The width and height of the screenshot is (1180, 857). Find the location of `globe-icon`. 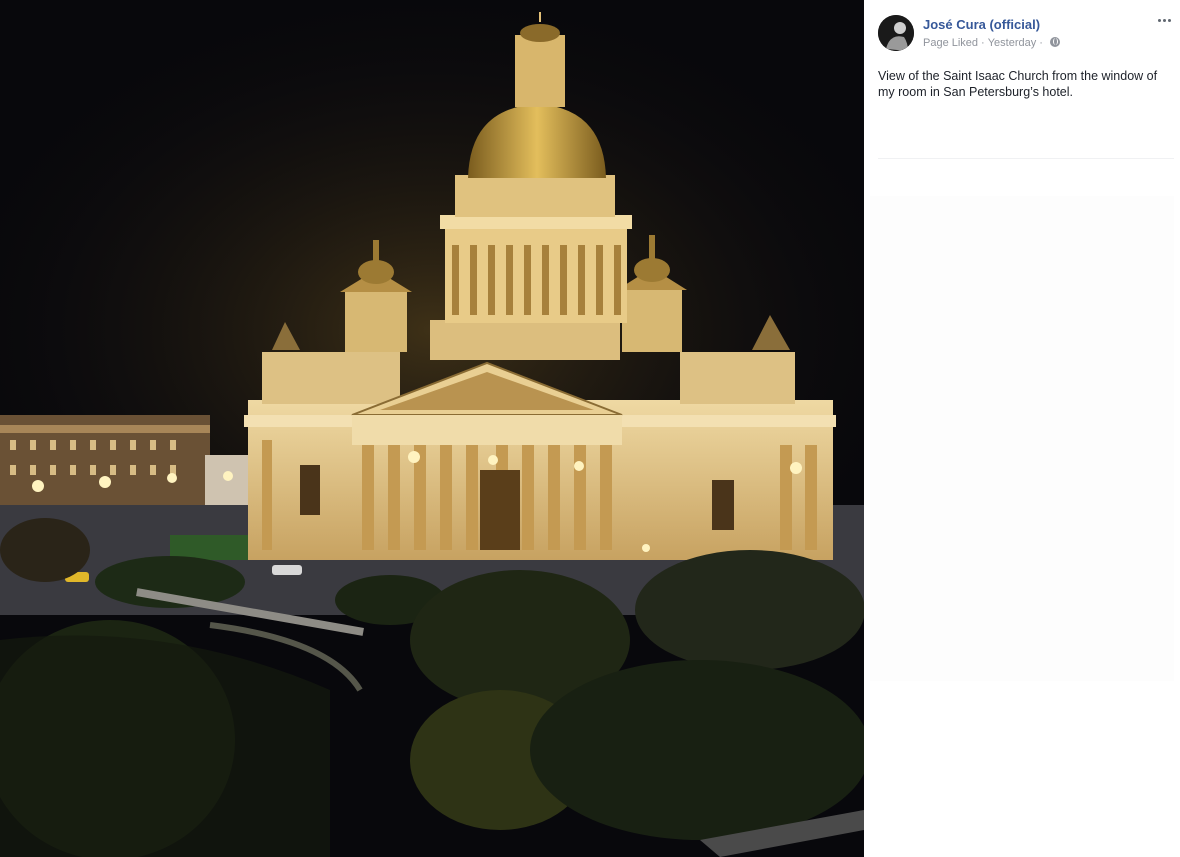

globe-icon is located at coordinates (1054, 42).